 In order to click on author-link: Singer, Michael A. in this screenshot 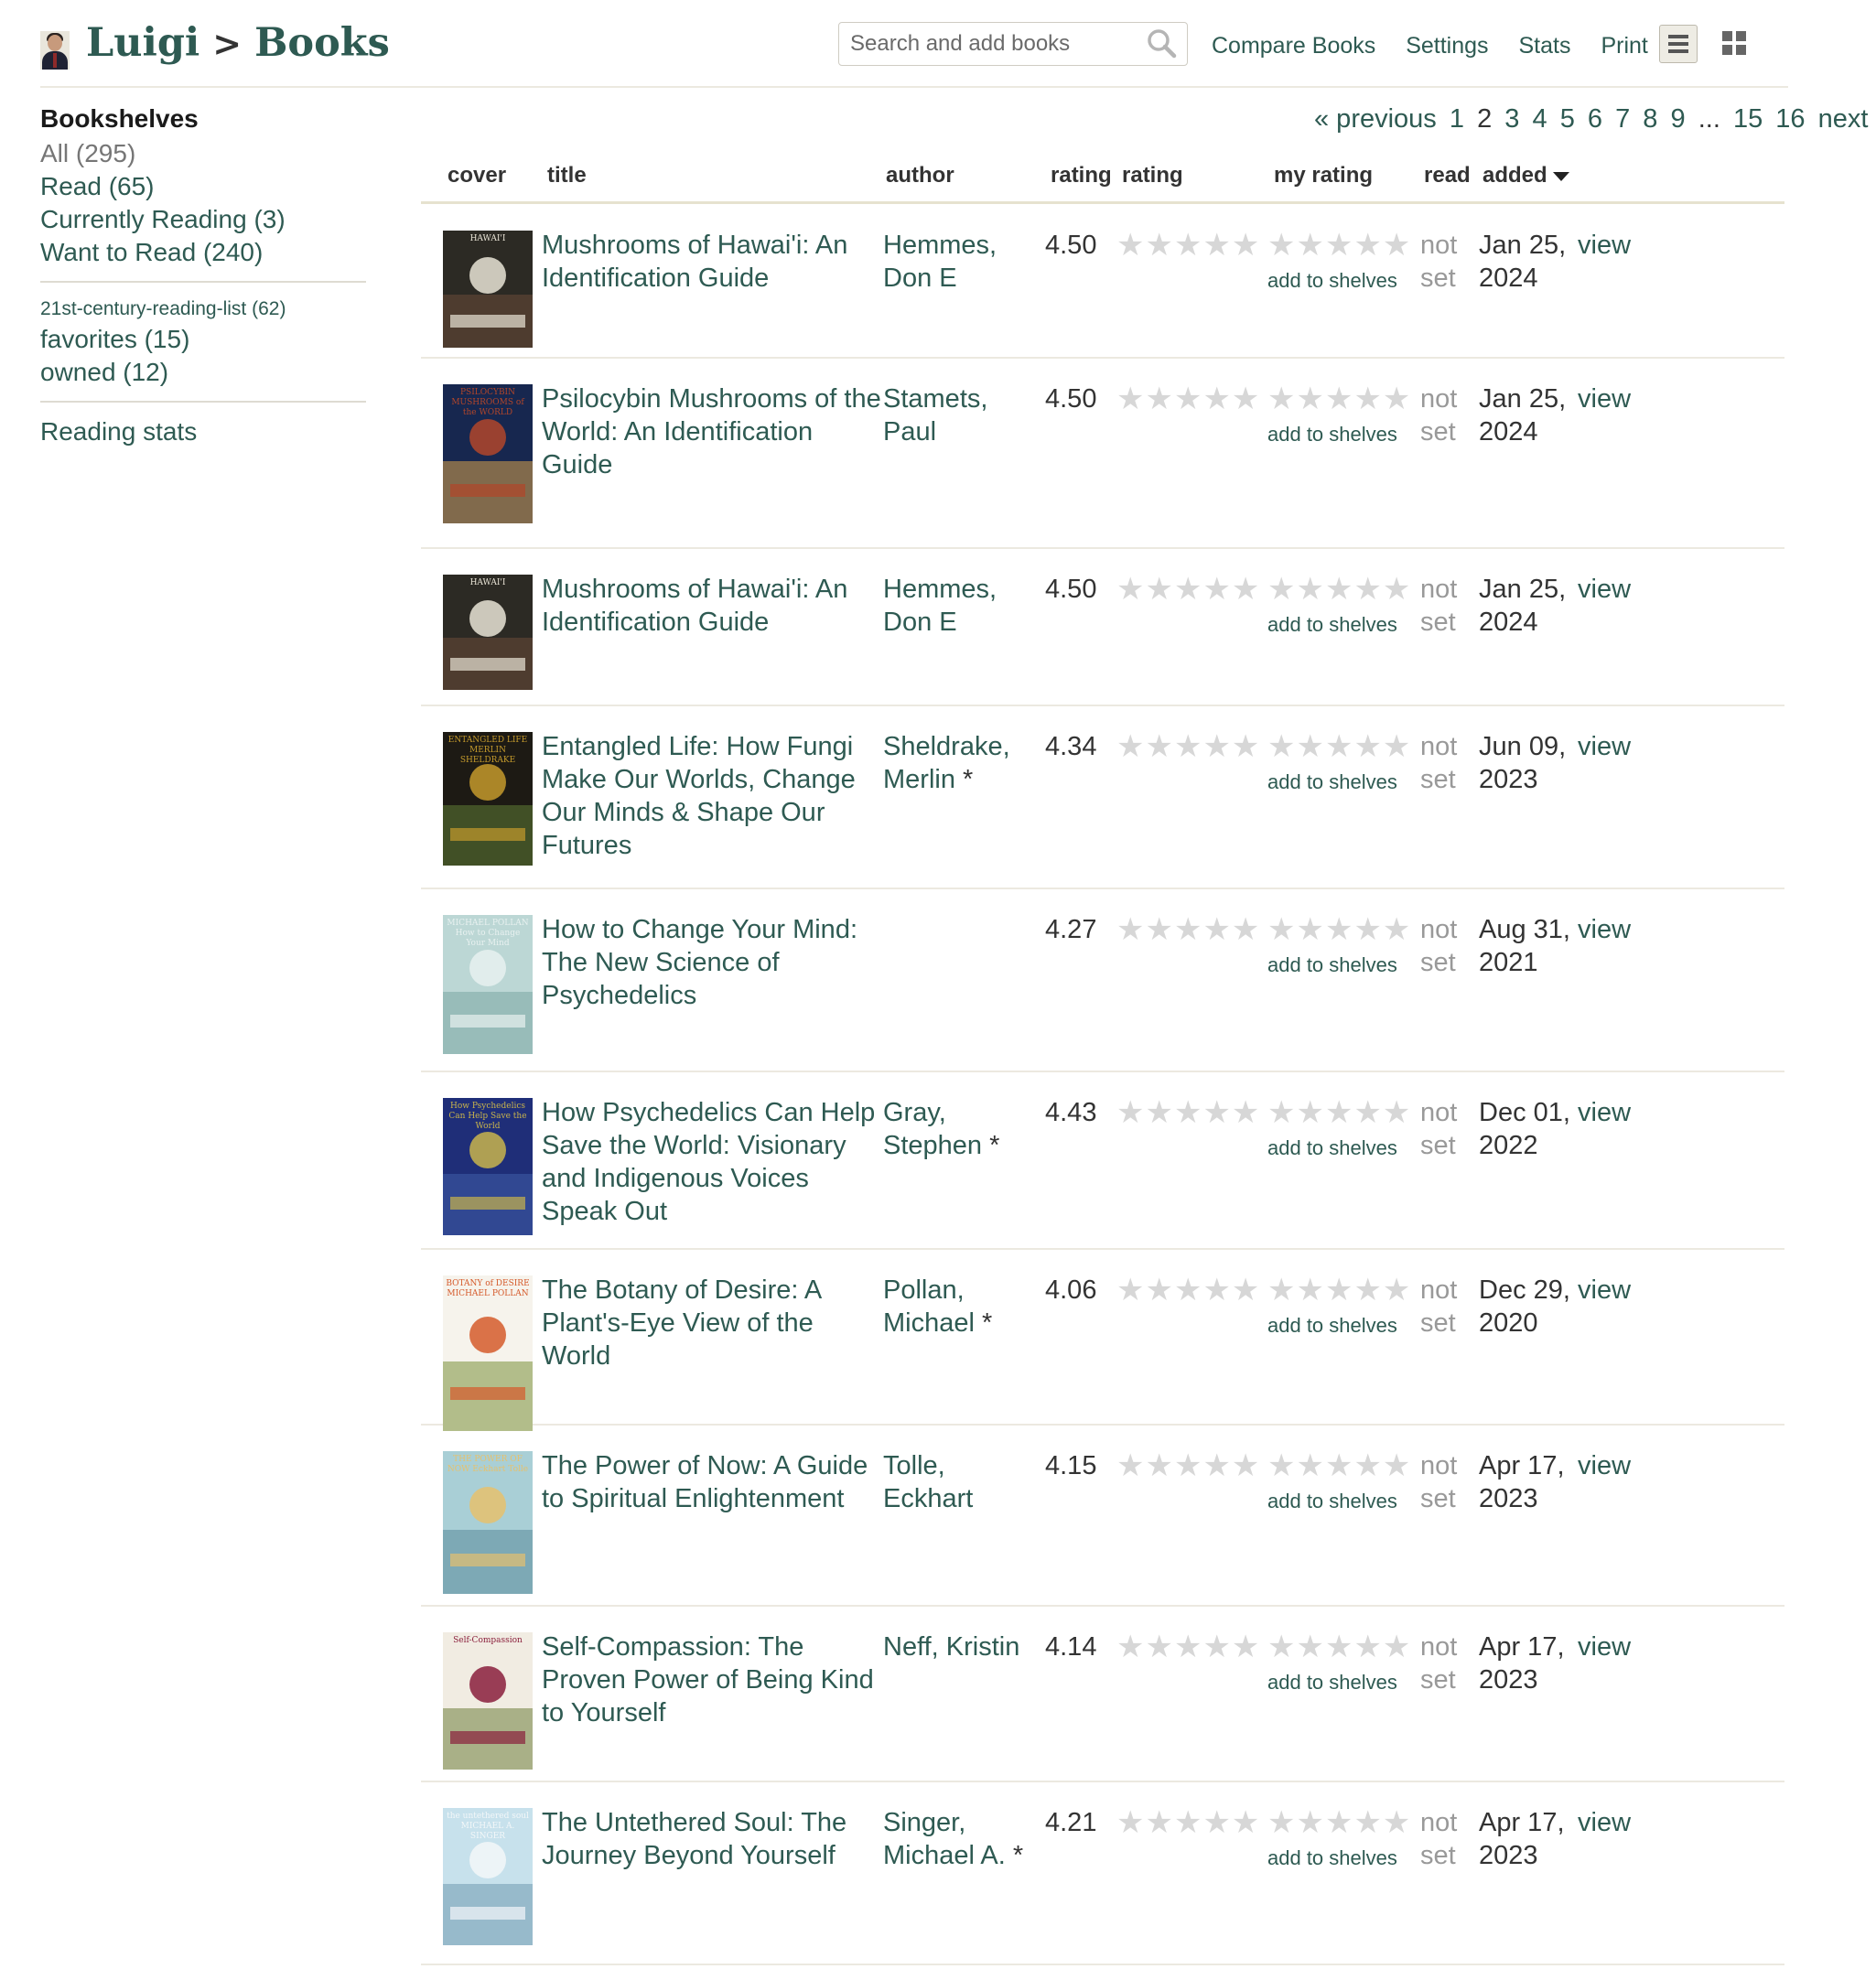, I will do `click(945, 1839)`.